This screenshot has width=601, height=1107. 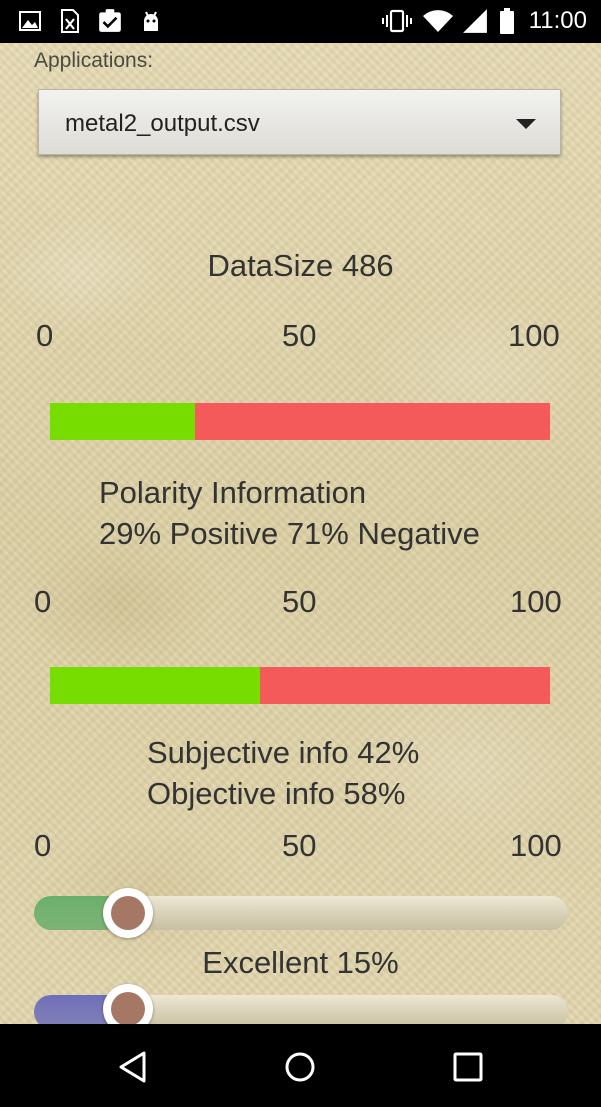 What do you see at coordinates (128, 913) in the screenshot?
I see `excellent-slider-thumb` at bounding box center [128, 913].